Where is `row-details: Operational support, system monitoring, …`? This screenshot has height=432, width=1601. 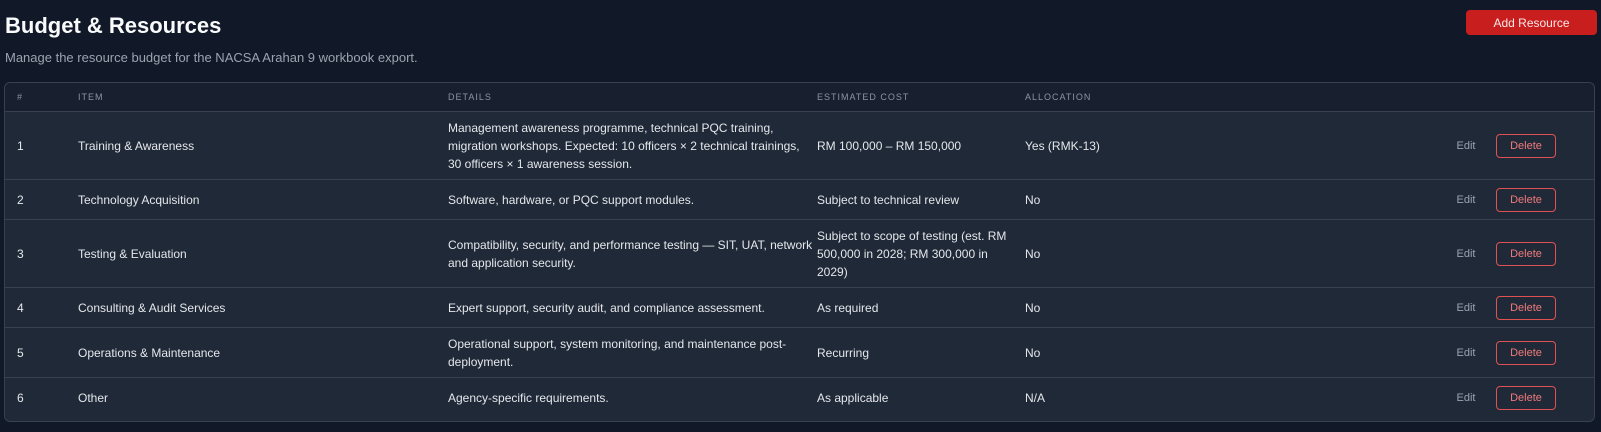
row-details: Operational support, system monitoring, … is located at coordinates (617, 352).